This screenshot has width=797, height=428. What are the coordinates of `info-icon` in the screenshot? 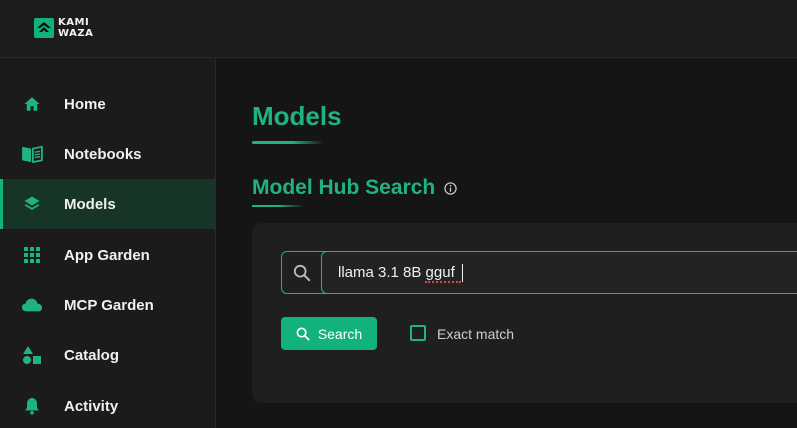 It's located at (450, 189).